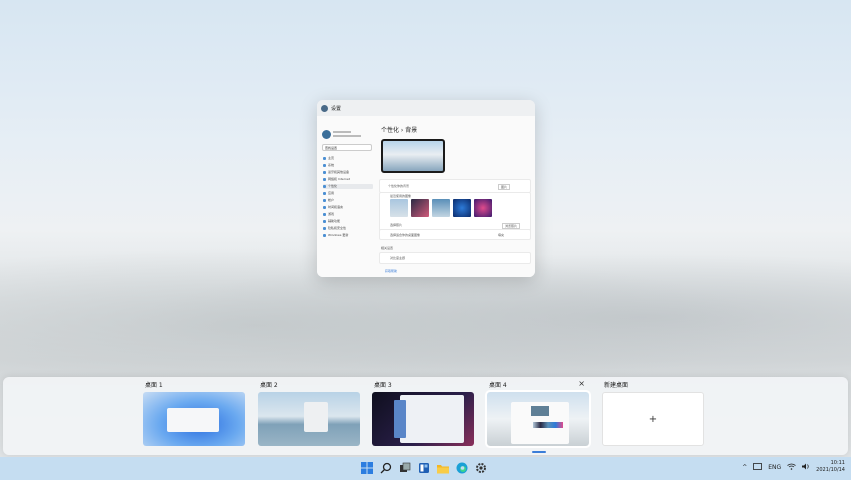 This screenshot has width=851, height=480. I want to click on desktop-label: 桌面 3, so click(383, 385).